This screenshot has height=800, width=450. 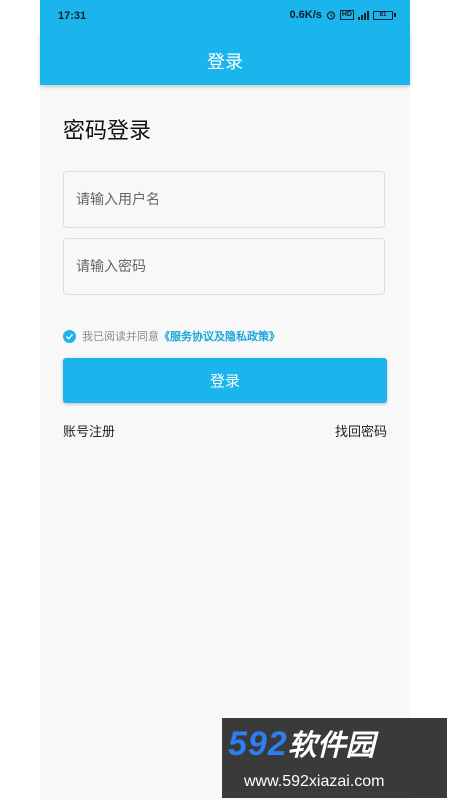 What do you see at coordinates (107, 131) in the screenshot?
I see `page-title: 密码登录` at bounding box center [107, 131].